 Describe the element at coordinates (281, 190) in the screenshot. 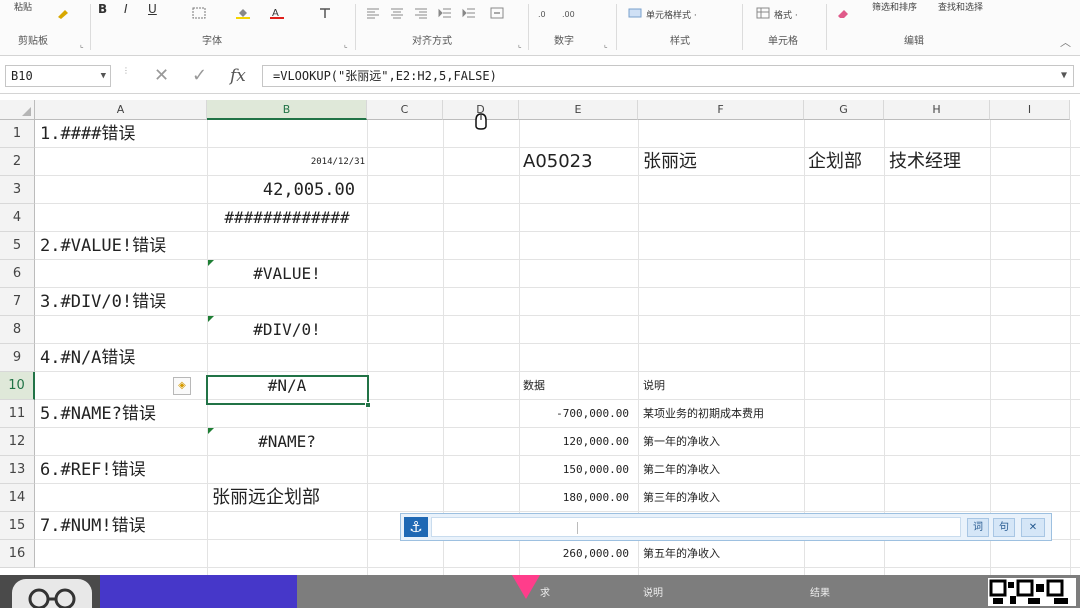

I see `cell-b3: 42,005.00` at that location.